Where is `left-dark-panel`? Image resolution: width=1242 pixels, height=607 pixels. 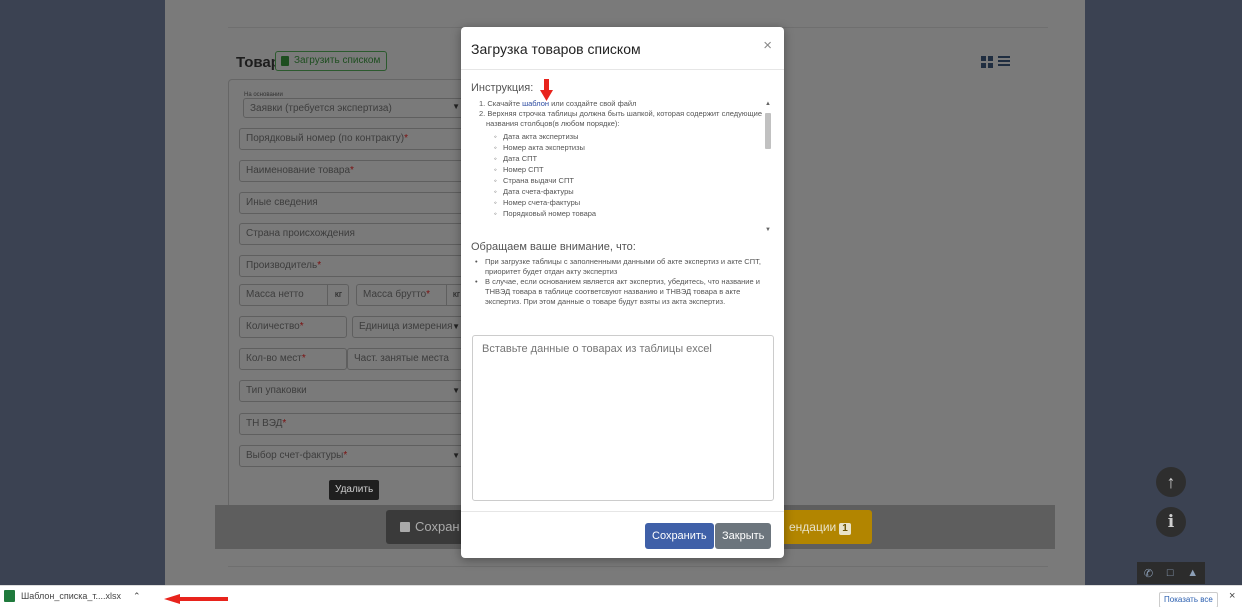 left-dark-panel is located at coordinates (82, 292).